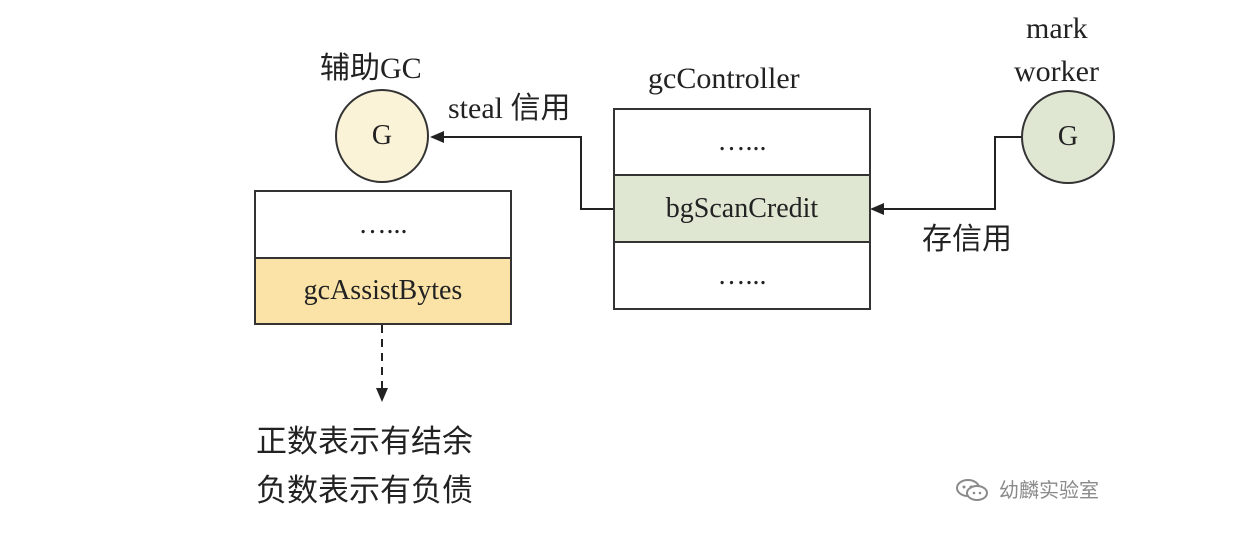  I want to click on watermark: 幼麟实验室, so click(1027, 490).